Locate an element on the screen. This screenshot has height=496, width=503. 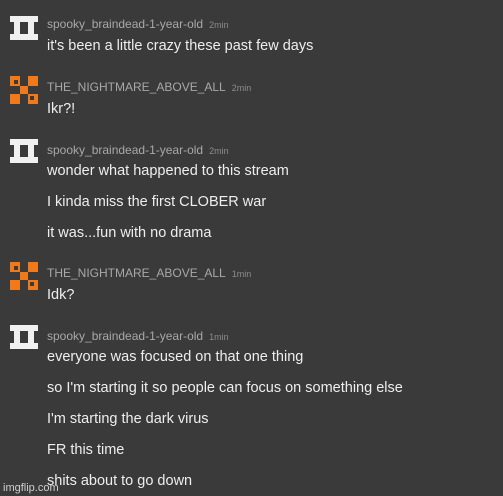
message-text: Ikr?! is located at coordinates (61, 109).